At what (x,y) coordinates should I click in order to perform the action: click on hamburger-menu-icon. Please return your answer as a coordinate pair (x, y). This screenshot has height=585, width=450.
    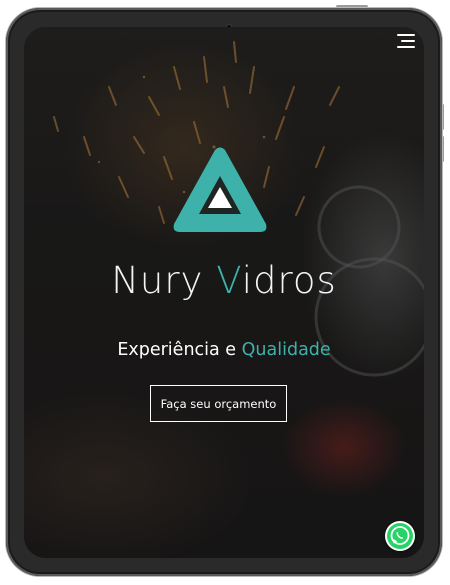
    Looking at the image, I should click on (406, 41).